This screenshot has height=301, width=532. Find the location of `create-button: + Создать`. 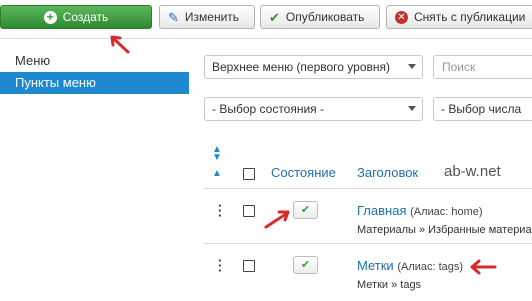

create-button: + Создать is located at coordinates (76, 17).